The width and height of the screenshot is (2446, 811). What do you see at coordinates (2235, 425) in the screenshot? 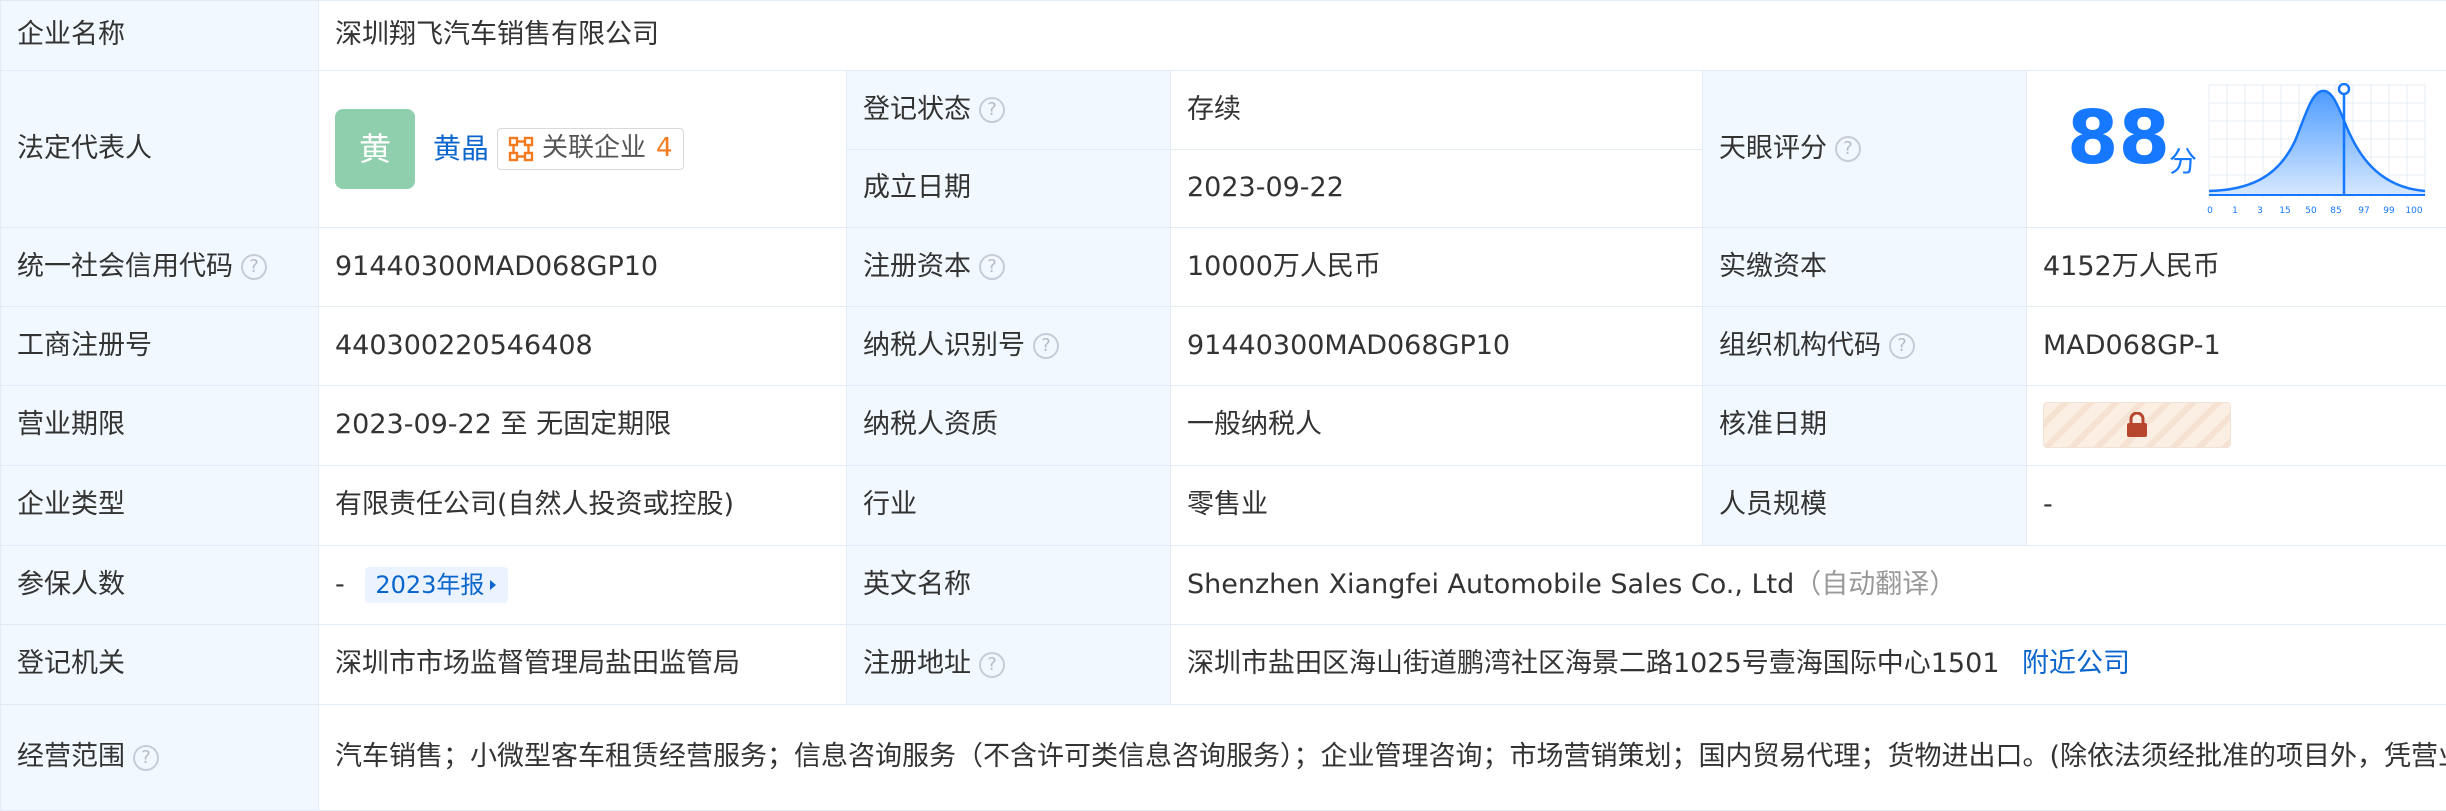
I see `value-approval-date` at bounding box center [2235, 425].